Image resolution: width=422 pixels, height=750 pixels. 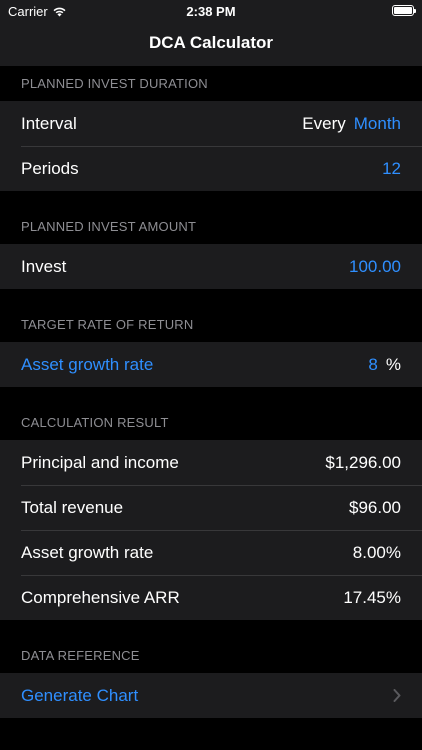 I want to click on rate-group: Asset growth rate 8 %, so click(x=211, y=364).